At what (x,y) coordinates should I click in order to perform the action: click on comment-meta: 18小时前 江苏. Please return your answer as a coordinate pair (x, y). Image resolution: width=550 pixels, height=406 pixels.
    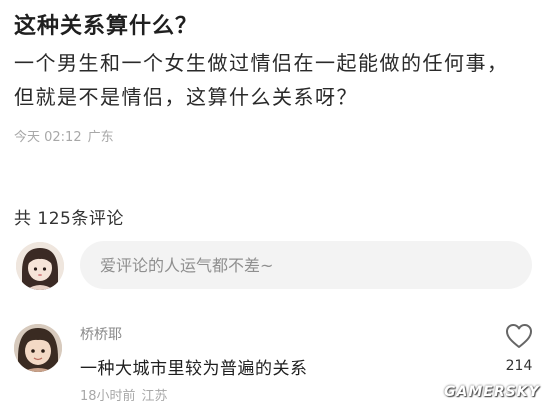
    Looking at the image, I should click on (127, 394).